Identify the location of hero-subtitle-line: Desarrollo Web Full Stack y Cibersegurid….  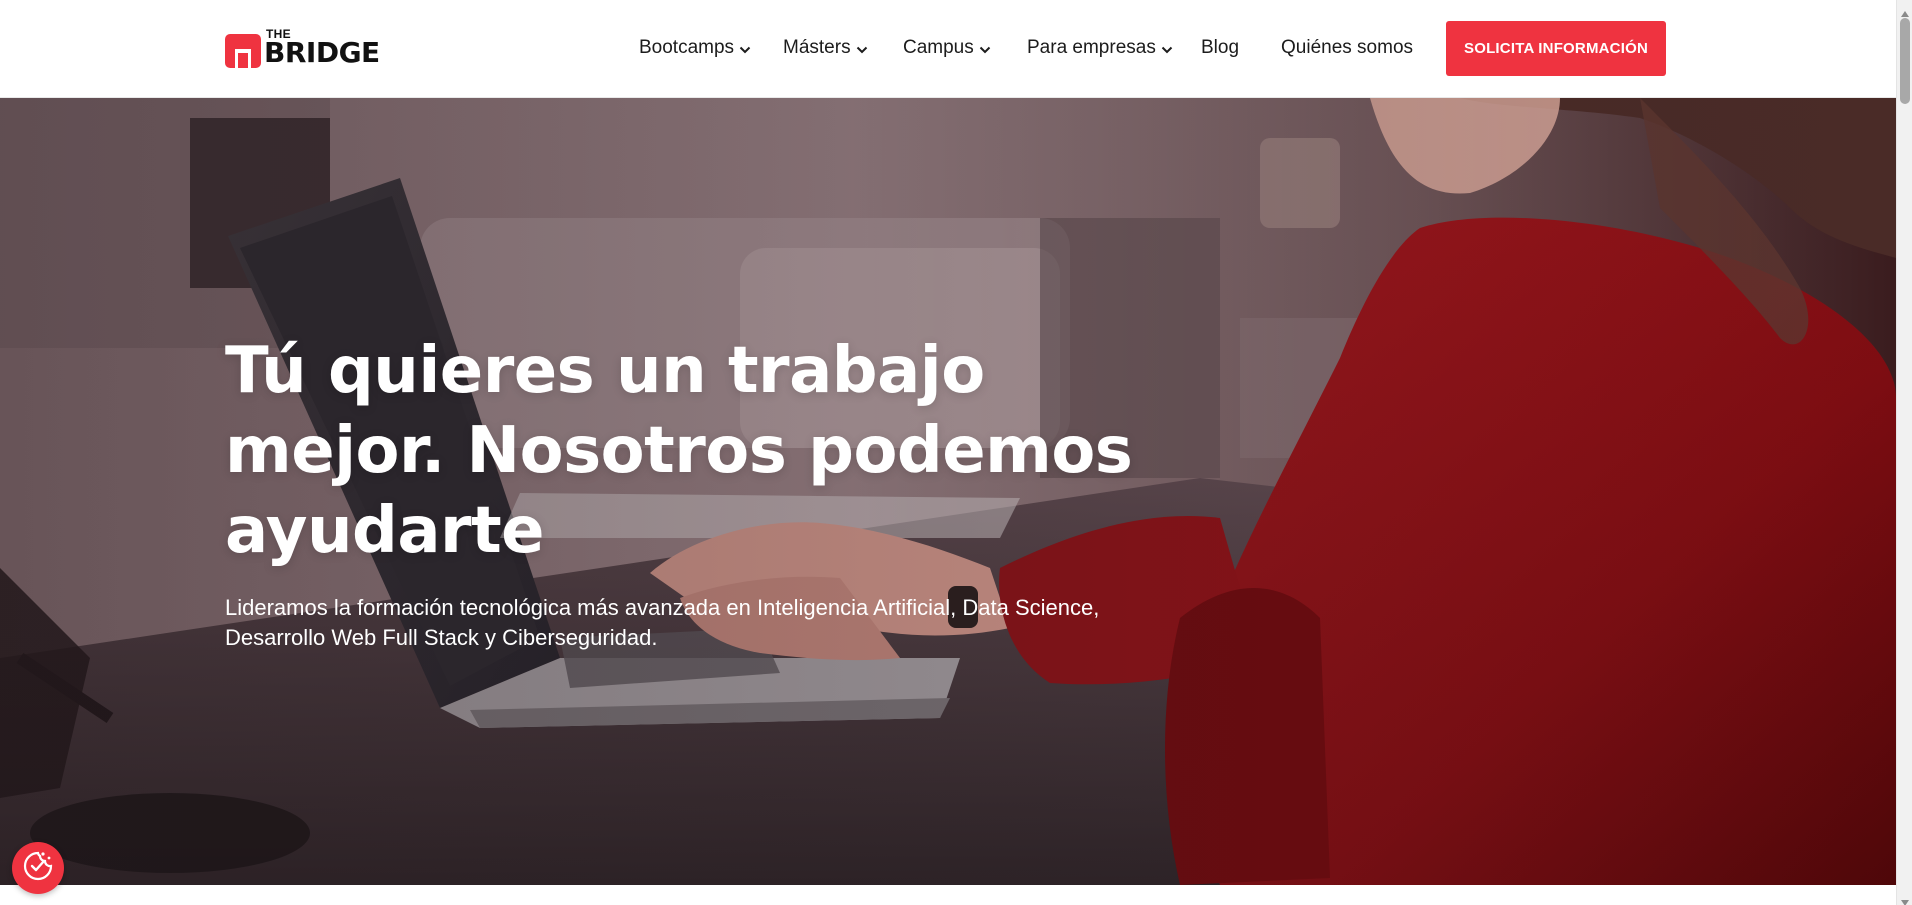
(441, 637).